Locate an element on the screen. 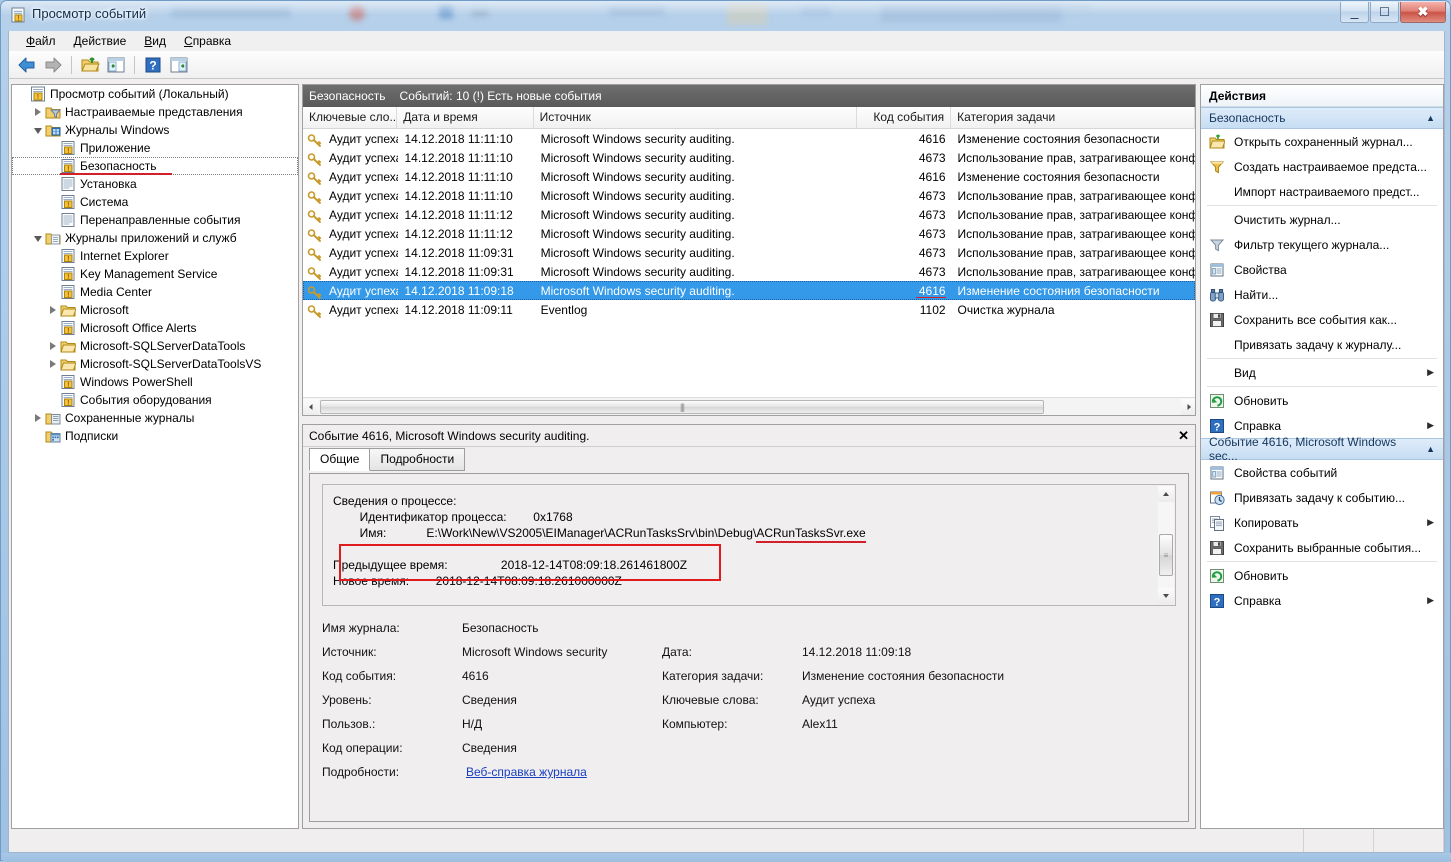 This screenshot has width=1451, height=862. scroll-up-arrow-icon is located at coordinates (1166, 494).